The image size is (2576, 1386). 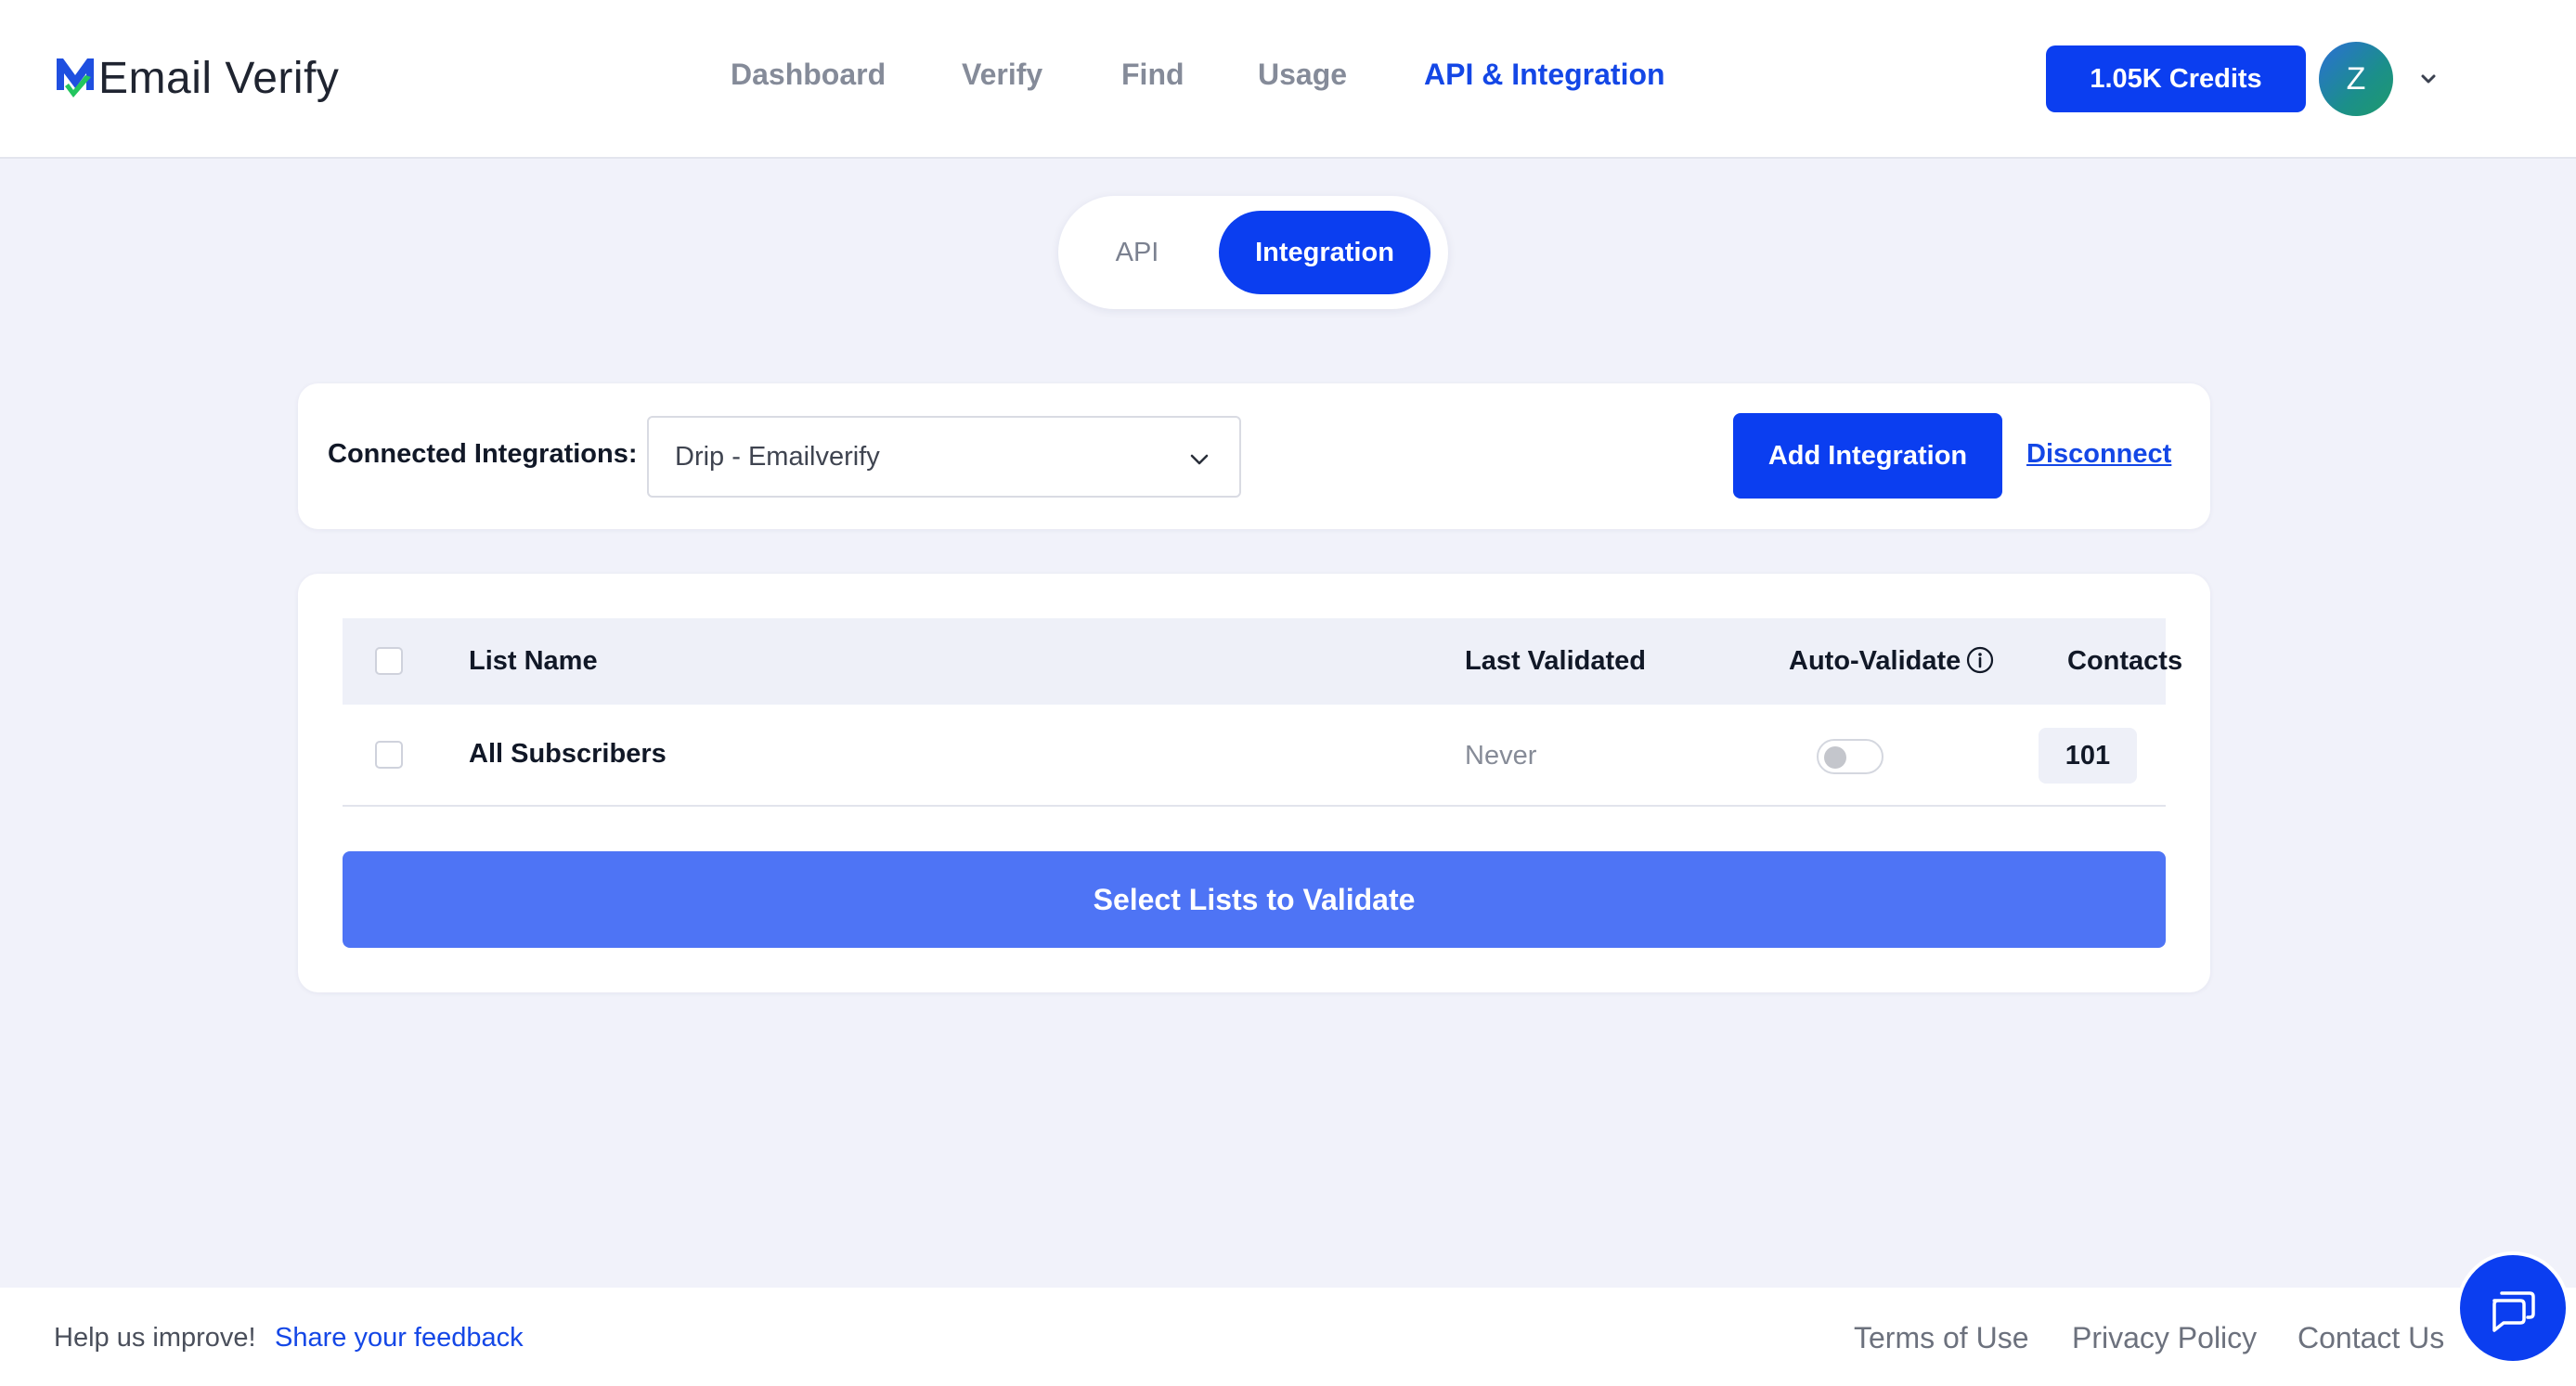 What do you see at coordinates (1980, 660) in the screenshot?
I see `info-icon` at bounding box center [1980, 660].